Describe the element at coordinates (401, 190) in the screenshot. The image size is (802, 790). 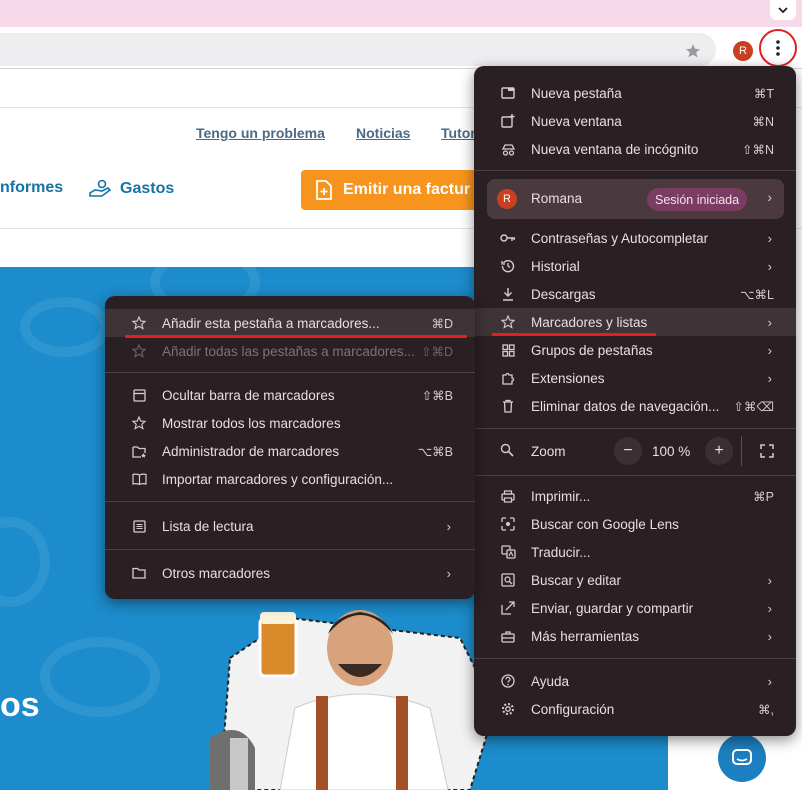
I see `emit-invoice-button: Emitir una factur` at that location.